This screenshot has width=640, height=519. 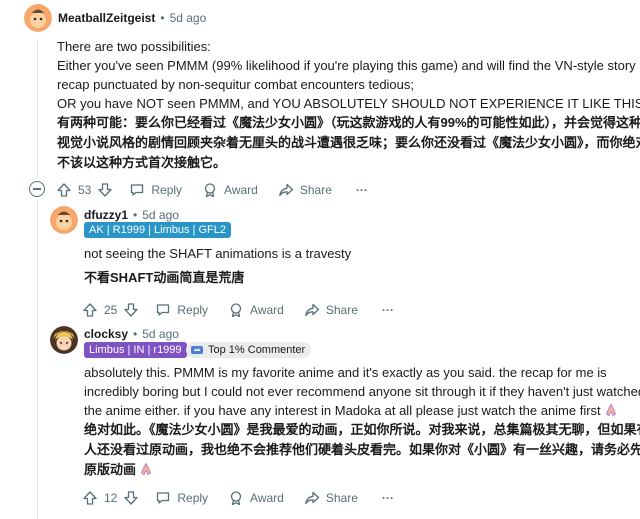 I want to click on comment-meta: dfuzzy1 • 5d ago, so click(x=131, y=215).